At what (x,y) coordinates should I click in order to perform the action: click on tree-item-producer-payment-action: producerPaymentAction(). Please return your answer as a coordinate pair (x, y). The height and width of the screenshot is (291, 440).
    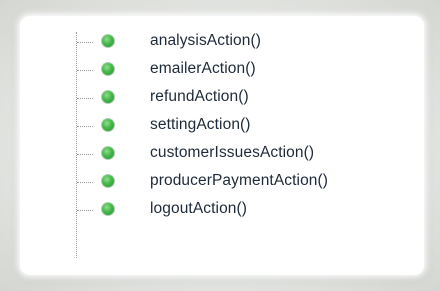
    Looking at the image, I should click on (222, 182).